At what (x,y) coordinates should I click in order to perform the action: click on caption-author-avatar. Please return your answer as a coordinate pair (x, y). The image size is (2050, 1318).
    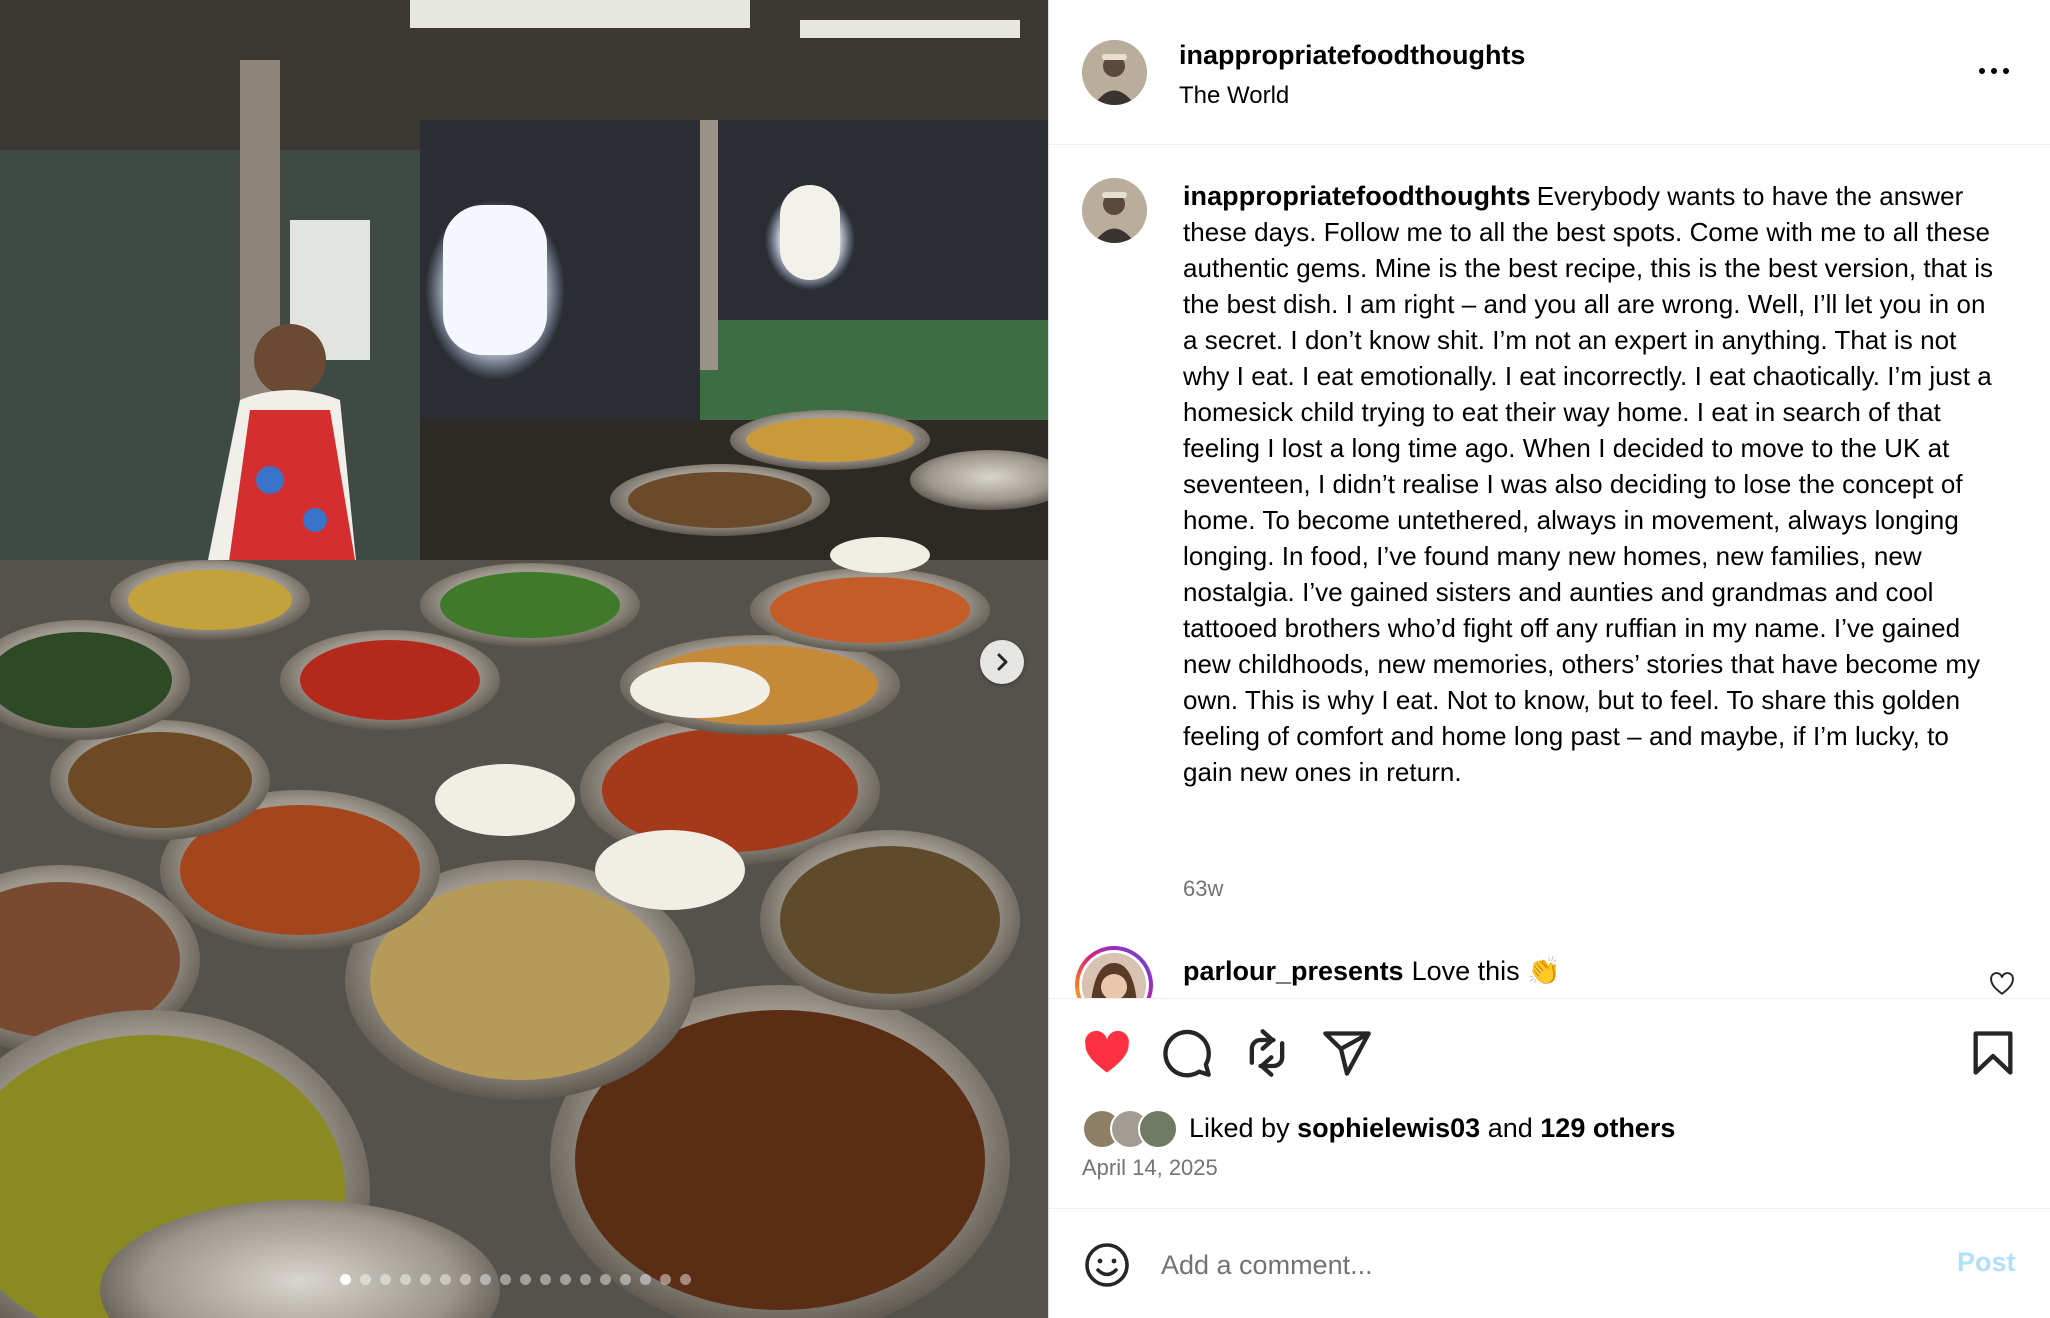
    Looking at the image, I should click on (1114, 210).